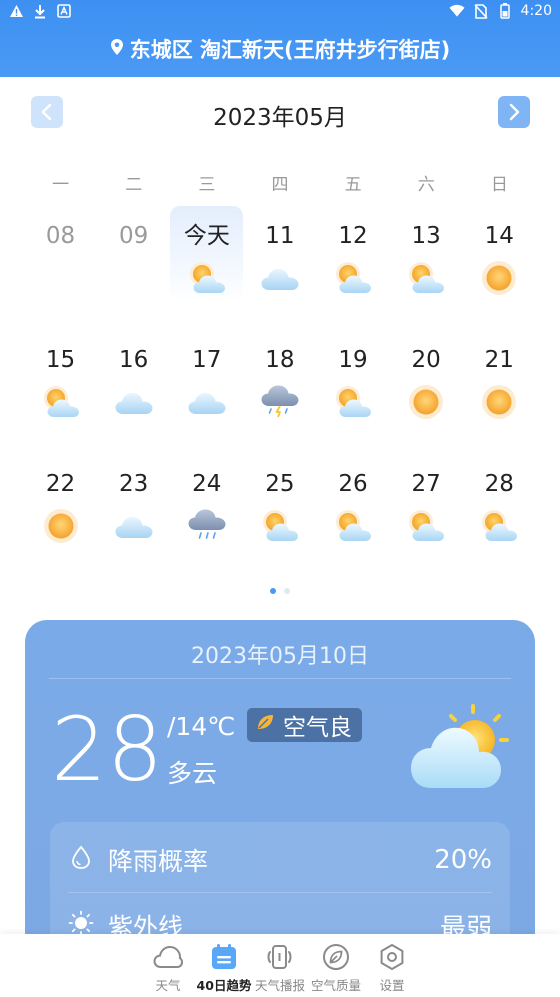 This screenshot has height=997, width=560. Describe the element at coordinates (280, 118) in the screenshot. I see `month-title: 2023年05月` at that location.